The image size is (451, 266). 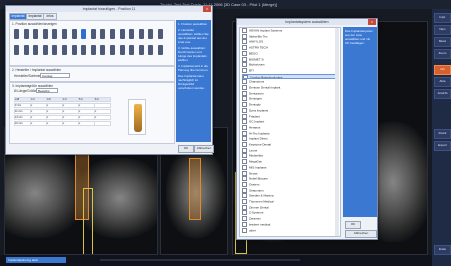 I want to click on list-item: other, so click(x=290, y=230).